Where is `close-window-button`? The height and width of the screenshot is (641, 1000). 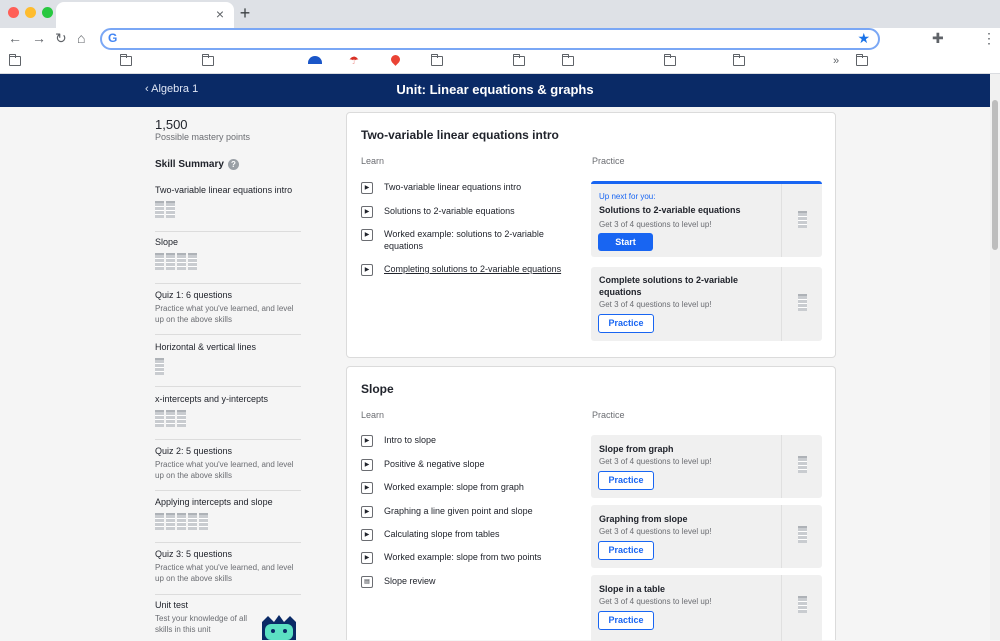
close-window-button is located at coordinates (13, 12).